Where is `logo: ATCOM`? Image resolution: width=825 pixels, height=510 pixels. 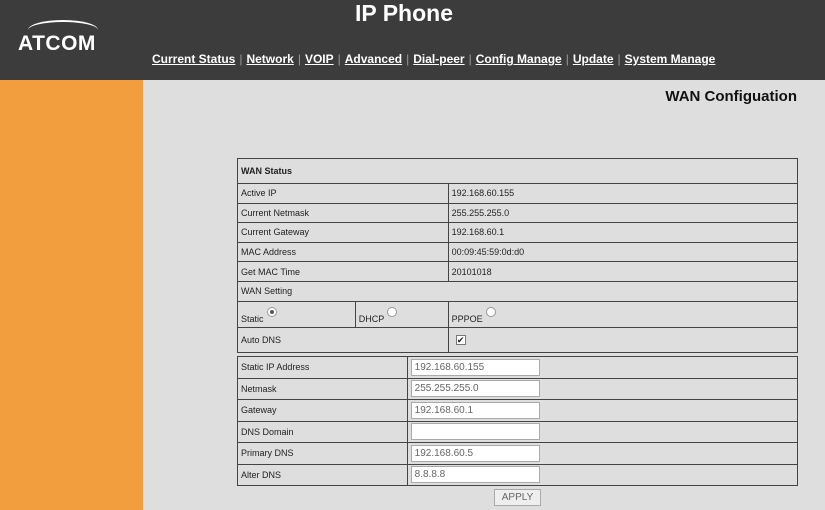
logo: ATCOM is located at coordinates (57, 43).